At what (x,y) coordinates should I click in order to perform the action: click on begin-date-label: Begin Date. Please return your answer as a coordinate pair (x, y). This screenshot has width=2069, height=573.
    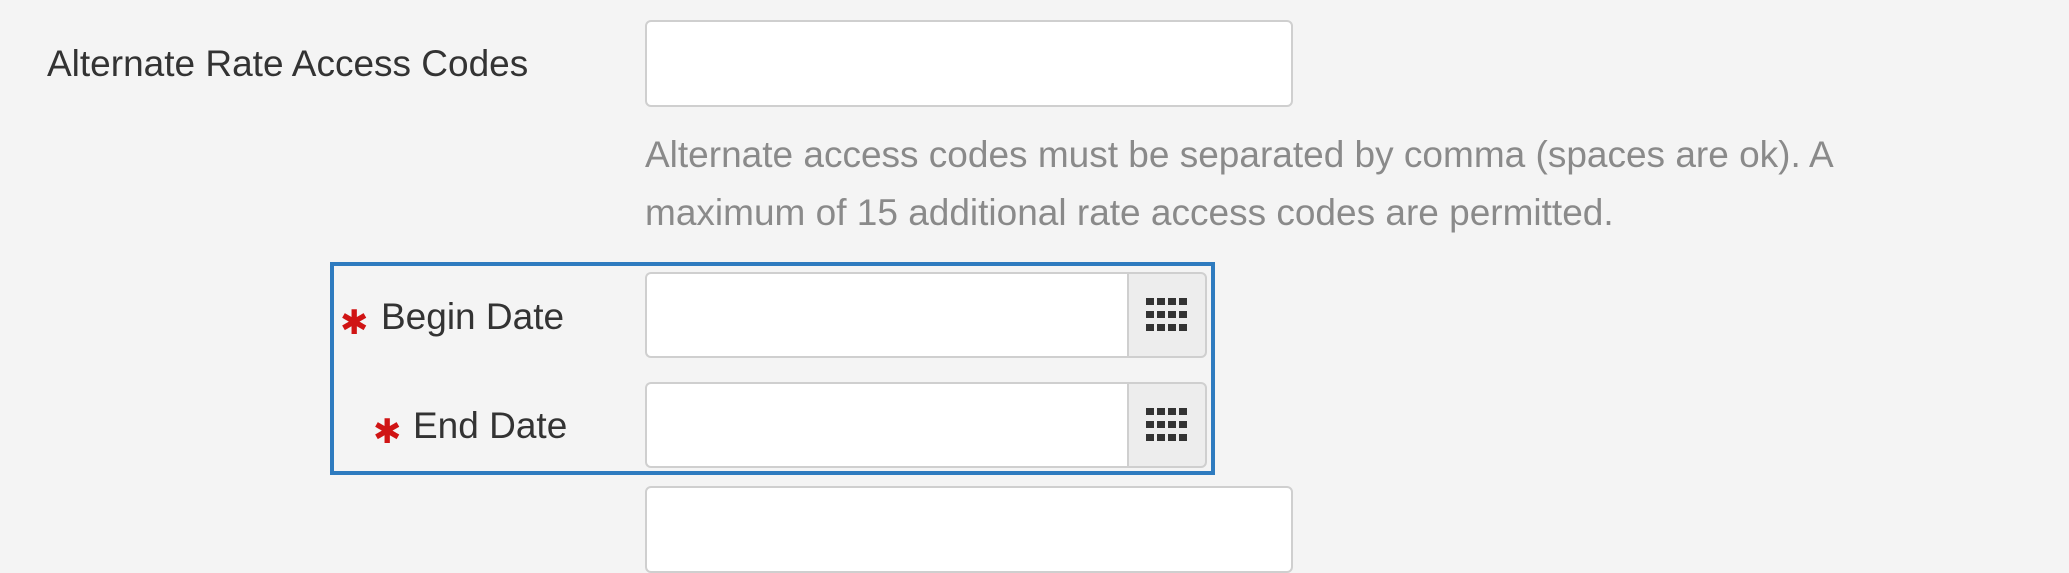
    Looking at the image, I should click on (473, 316).